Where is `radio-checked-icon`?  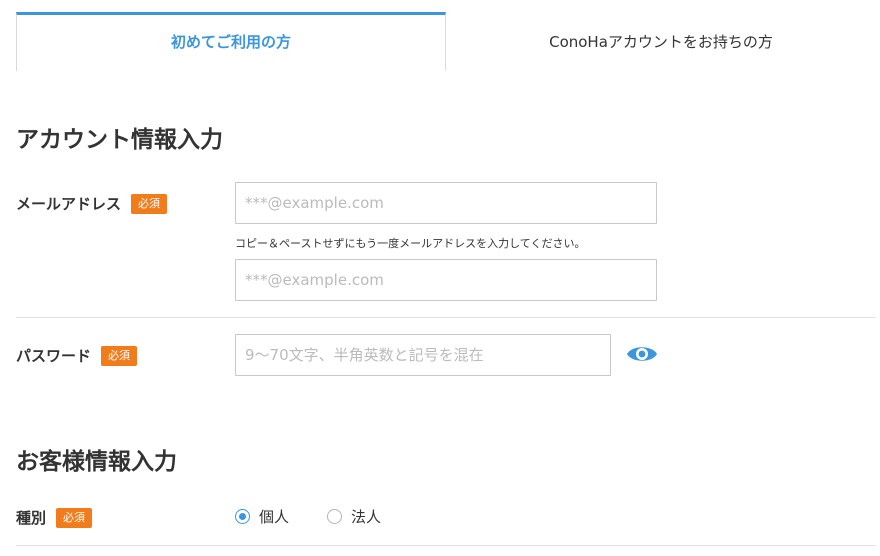 radio-checked-icon is located at coordinates (242, 516).